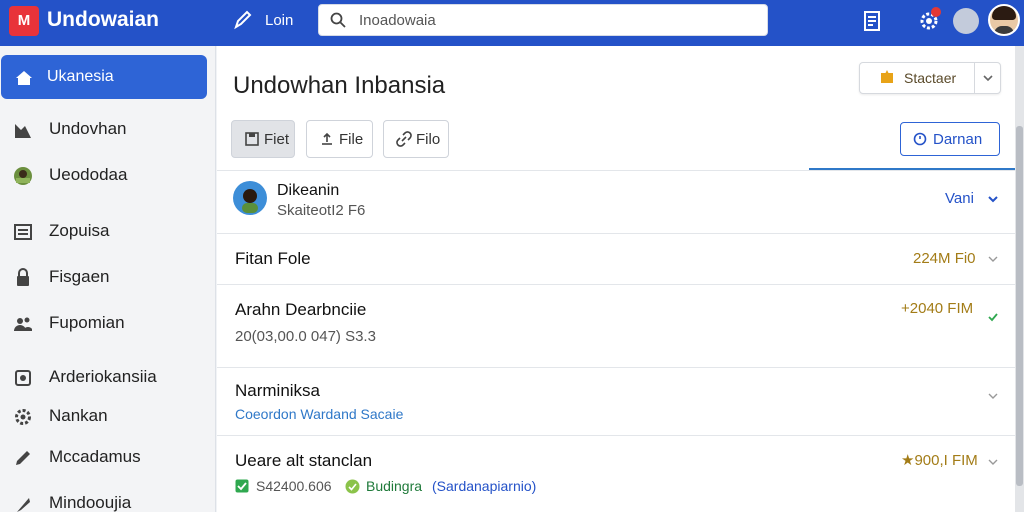  I want to click on sidebar-item-label: Undovhan, so click(88, 128).